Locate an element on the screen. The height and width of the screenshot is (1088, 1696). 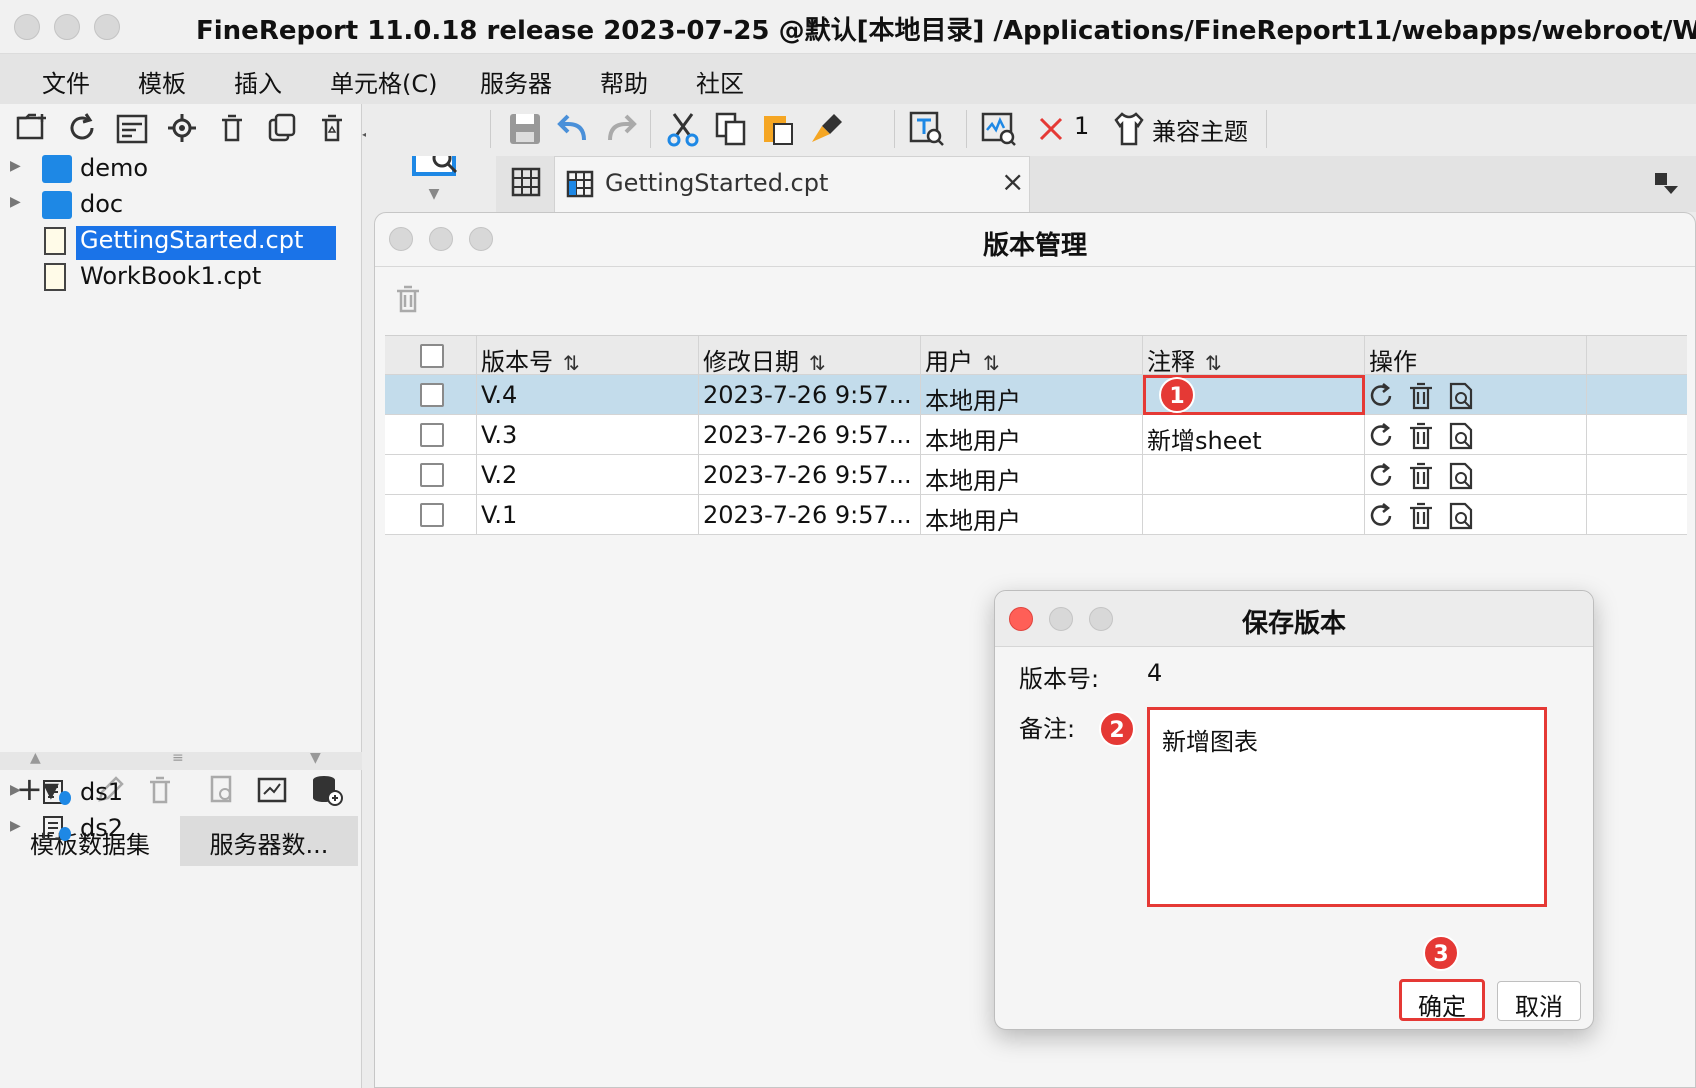
menu-community: 社区 is located at coordinates (720, 81).